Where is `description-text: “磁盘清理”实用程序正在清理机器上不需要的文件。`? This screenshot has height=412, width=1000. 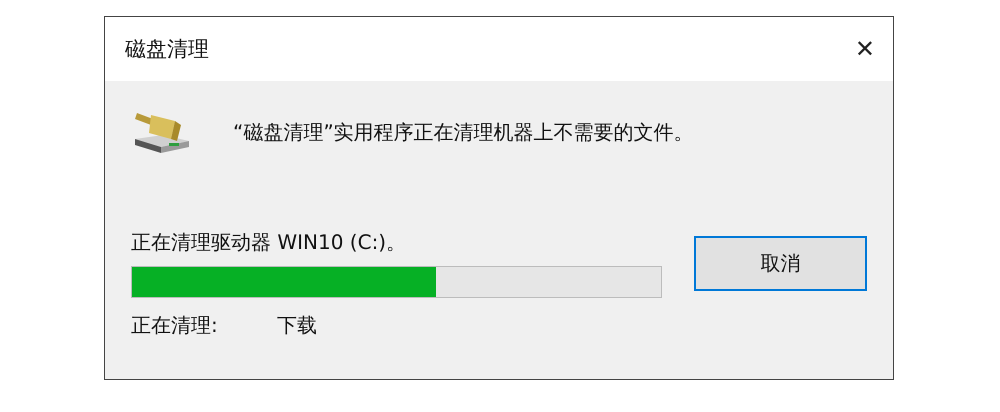
description-text: “磁盘清理”实用程序正在清理机器上不需要的文件。 is located at coordinates (463, 132).